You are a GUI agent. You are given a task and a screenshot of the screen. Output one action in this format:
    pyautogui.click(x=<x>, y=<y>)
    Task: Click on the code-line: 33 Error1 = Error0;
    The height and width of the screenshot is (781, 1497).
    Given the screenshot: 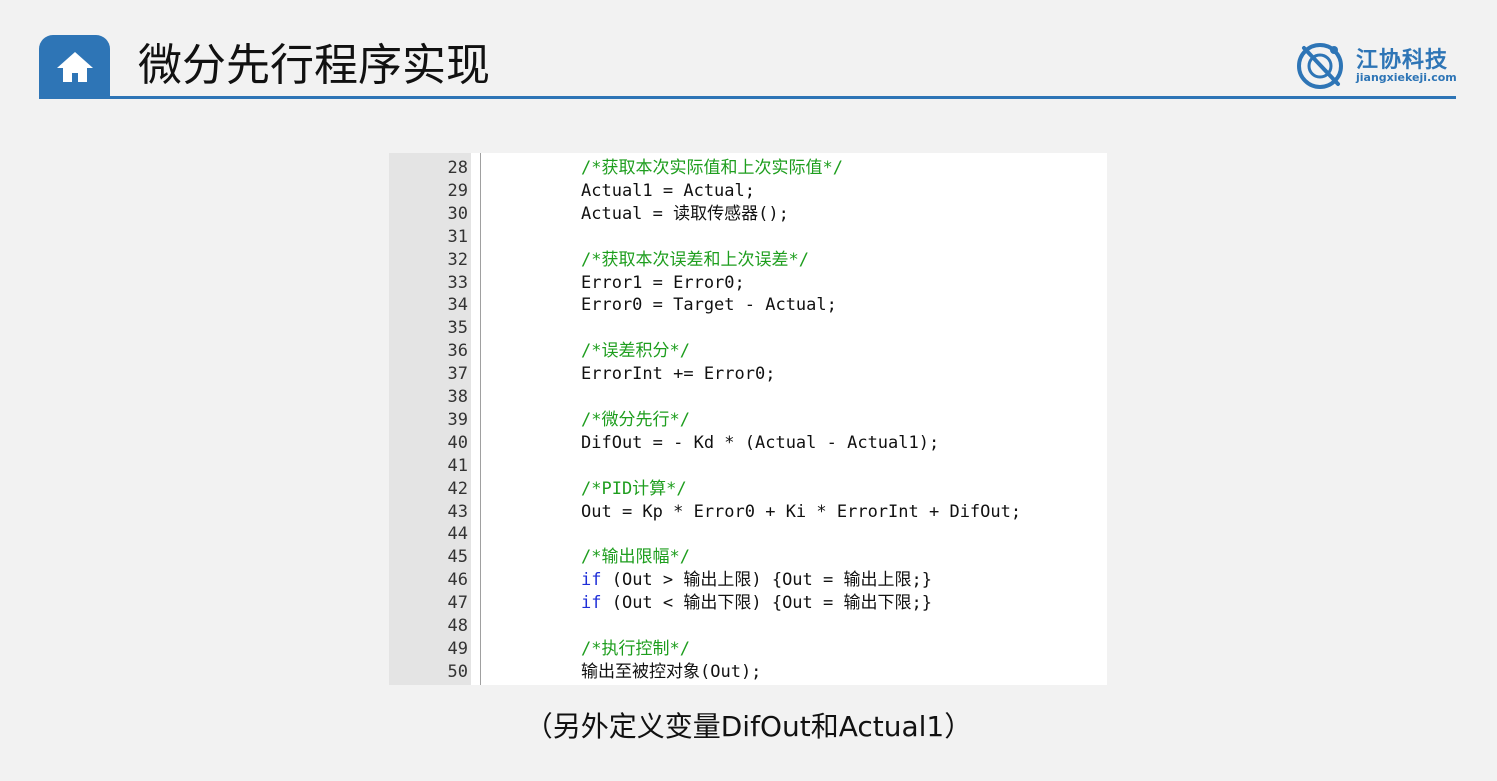 What is the action you would take?
    pyautogui.click(x=748, y=283)
    